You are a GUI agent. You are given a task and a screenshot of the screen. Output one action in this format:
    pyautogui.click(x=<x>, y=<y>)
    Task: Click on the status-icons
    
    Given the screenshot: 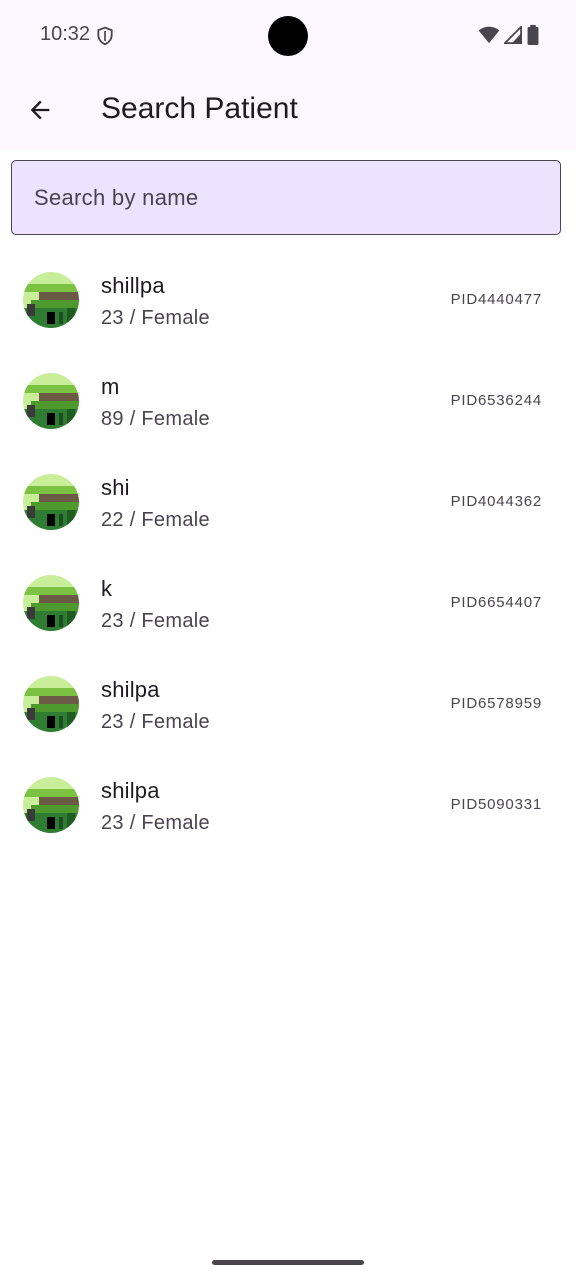 What is the action you would take?
    pyautogui.click(x=509, y=35)
    